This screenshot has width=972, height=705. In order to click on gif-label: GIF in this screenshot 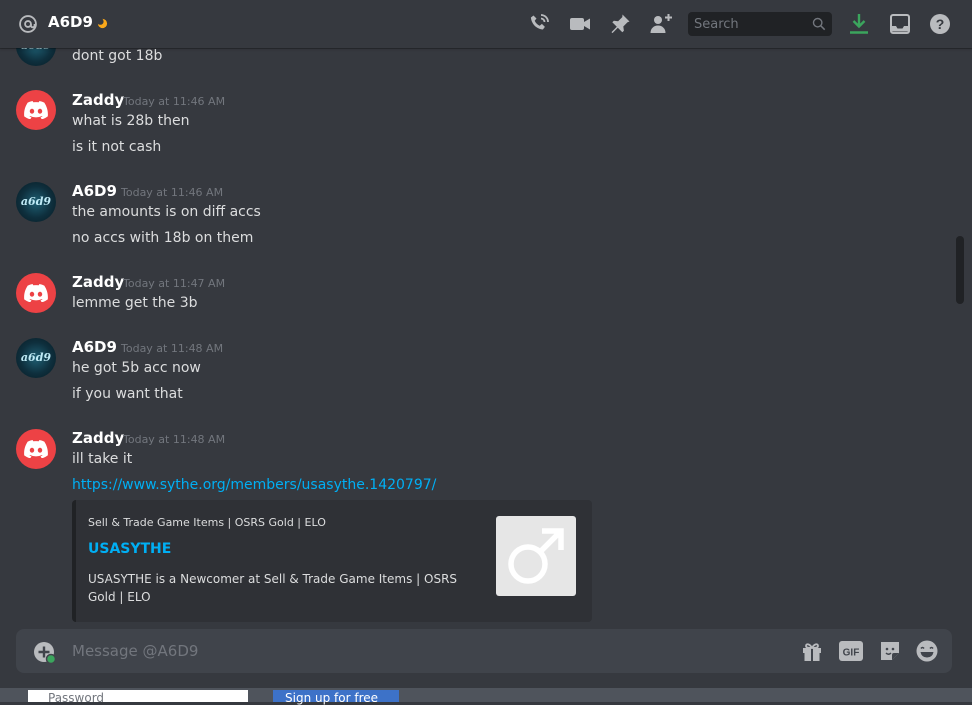, I will do `click(851, 653)`.